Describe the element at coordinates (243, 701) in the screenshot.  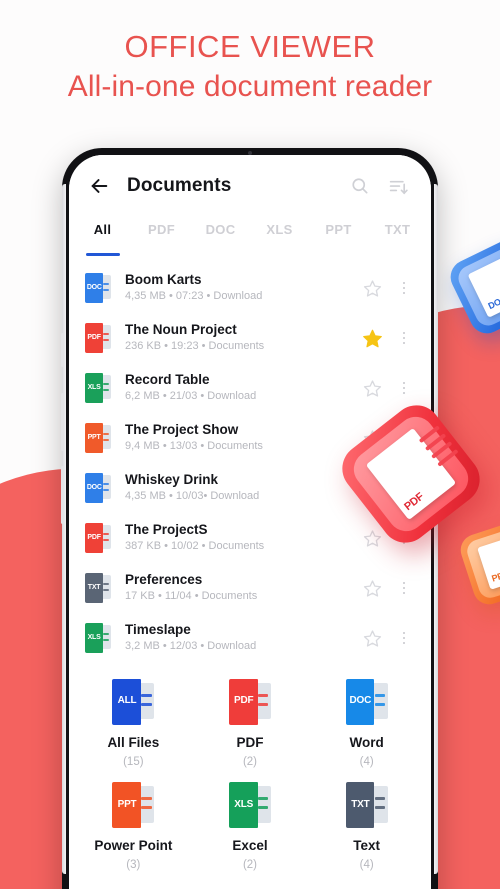
I see `category-type-tag: PDF` at that location.